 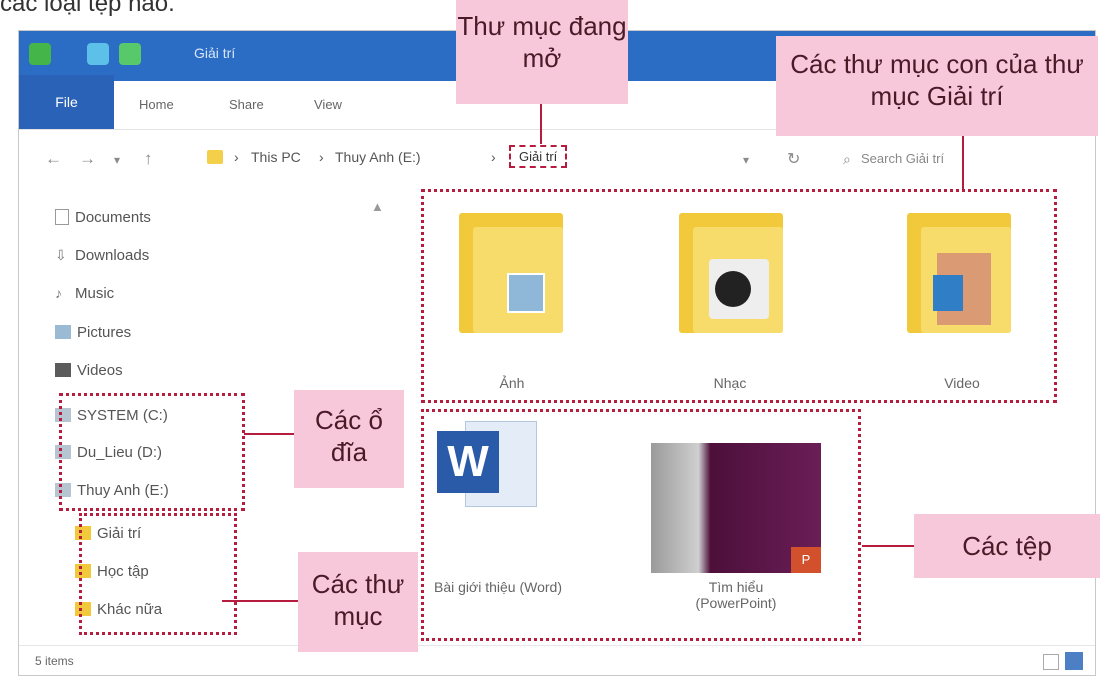 What do you see at coordinates (962, 383) in the screenshot?
I see `folder-label-video: Video` at bounding box center [962, 383].